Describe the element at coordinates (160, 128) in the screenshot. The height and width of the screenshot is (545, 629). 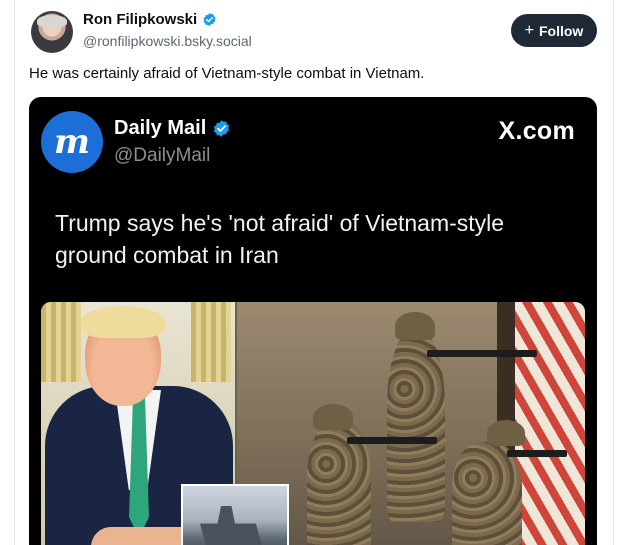
I see `embed-author-name: Daily Mail` at that location.